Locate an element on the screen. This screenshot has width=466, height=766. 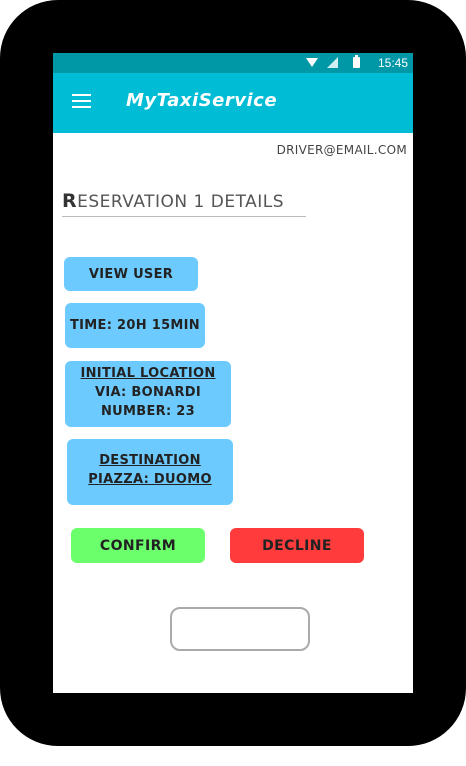
hamburger-menu-icon is located at coordinates (81, 101).